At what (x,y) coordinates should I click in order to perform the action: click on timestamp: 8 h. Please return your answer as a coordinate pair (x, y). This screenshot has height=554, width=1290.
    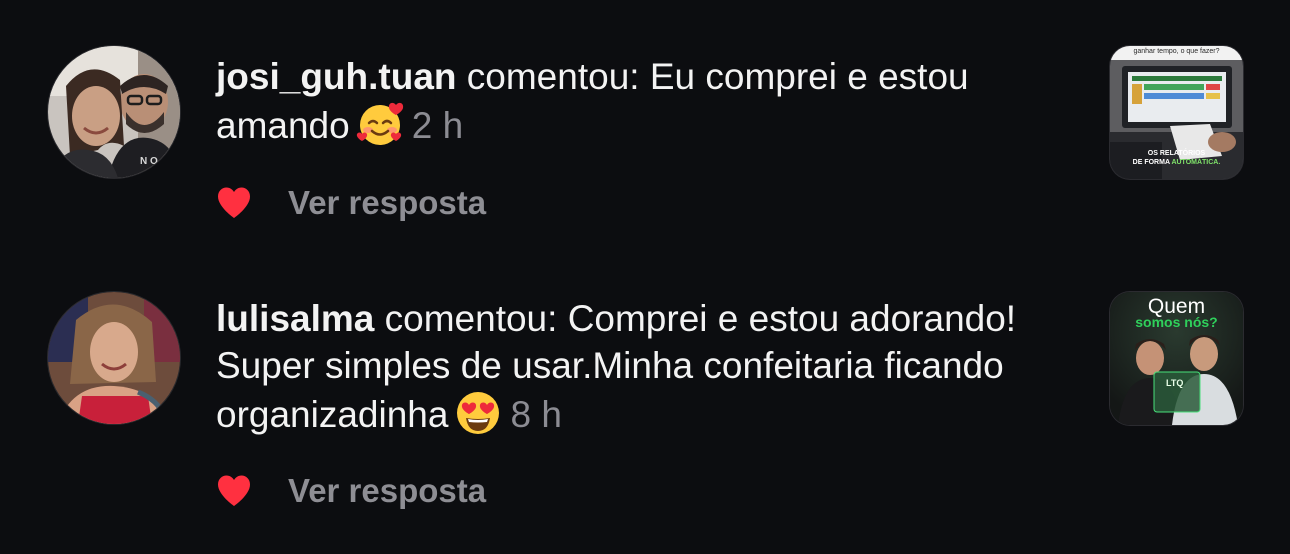
    Looking at the image, I should click on (536, 414).